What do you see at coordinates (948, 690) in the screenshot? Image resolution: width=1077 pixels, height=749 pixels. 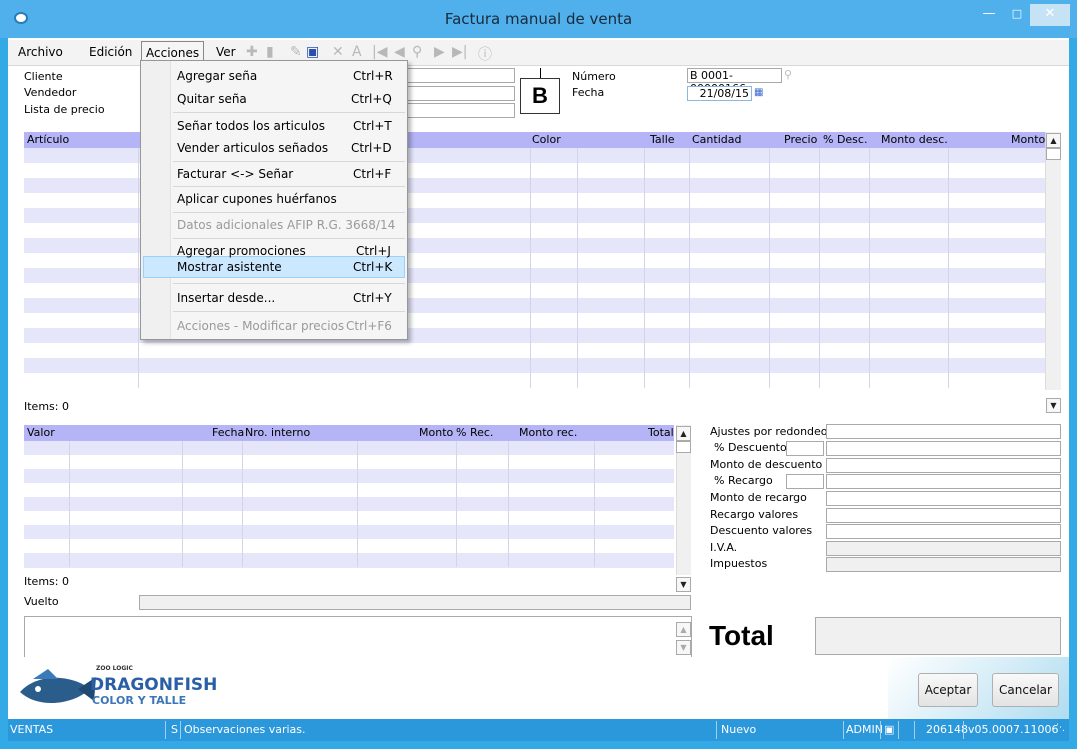 I see `aceptar-button: Aceptar` at bounding box center [948, 690].